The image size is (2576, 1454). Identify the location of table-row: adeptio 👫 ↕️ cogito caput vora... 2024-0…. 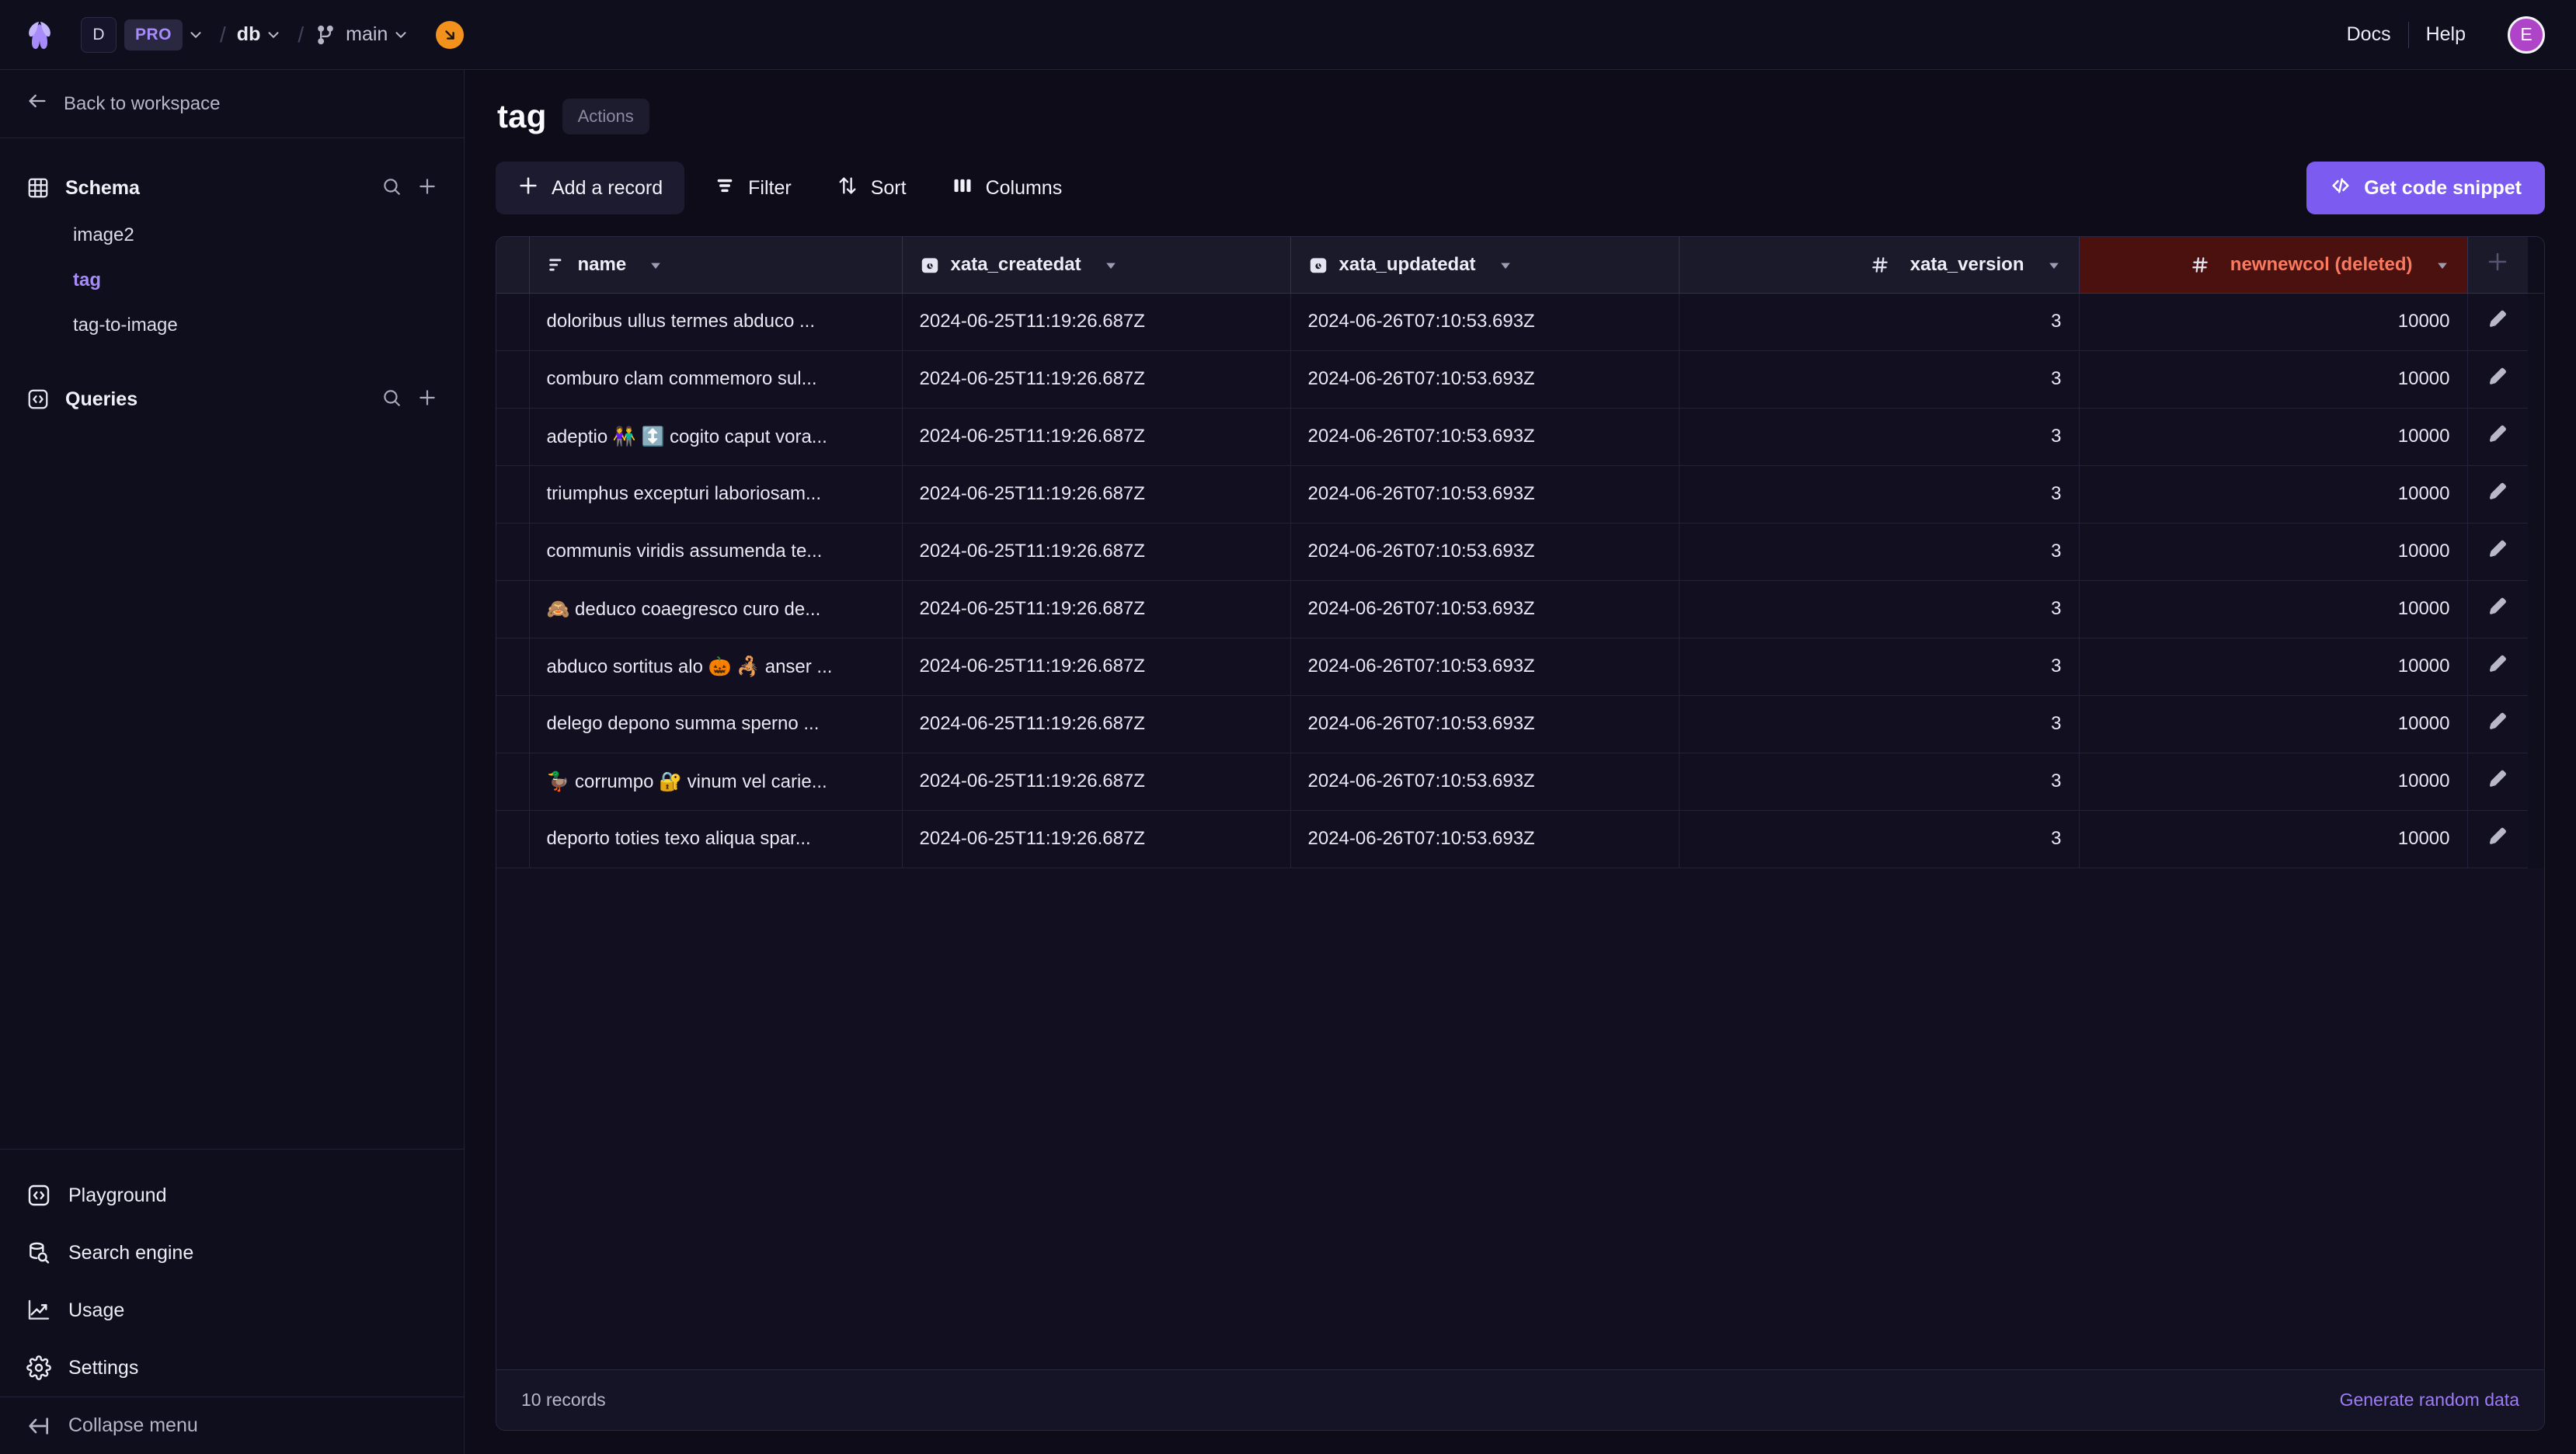
(1520, 437).